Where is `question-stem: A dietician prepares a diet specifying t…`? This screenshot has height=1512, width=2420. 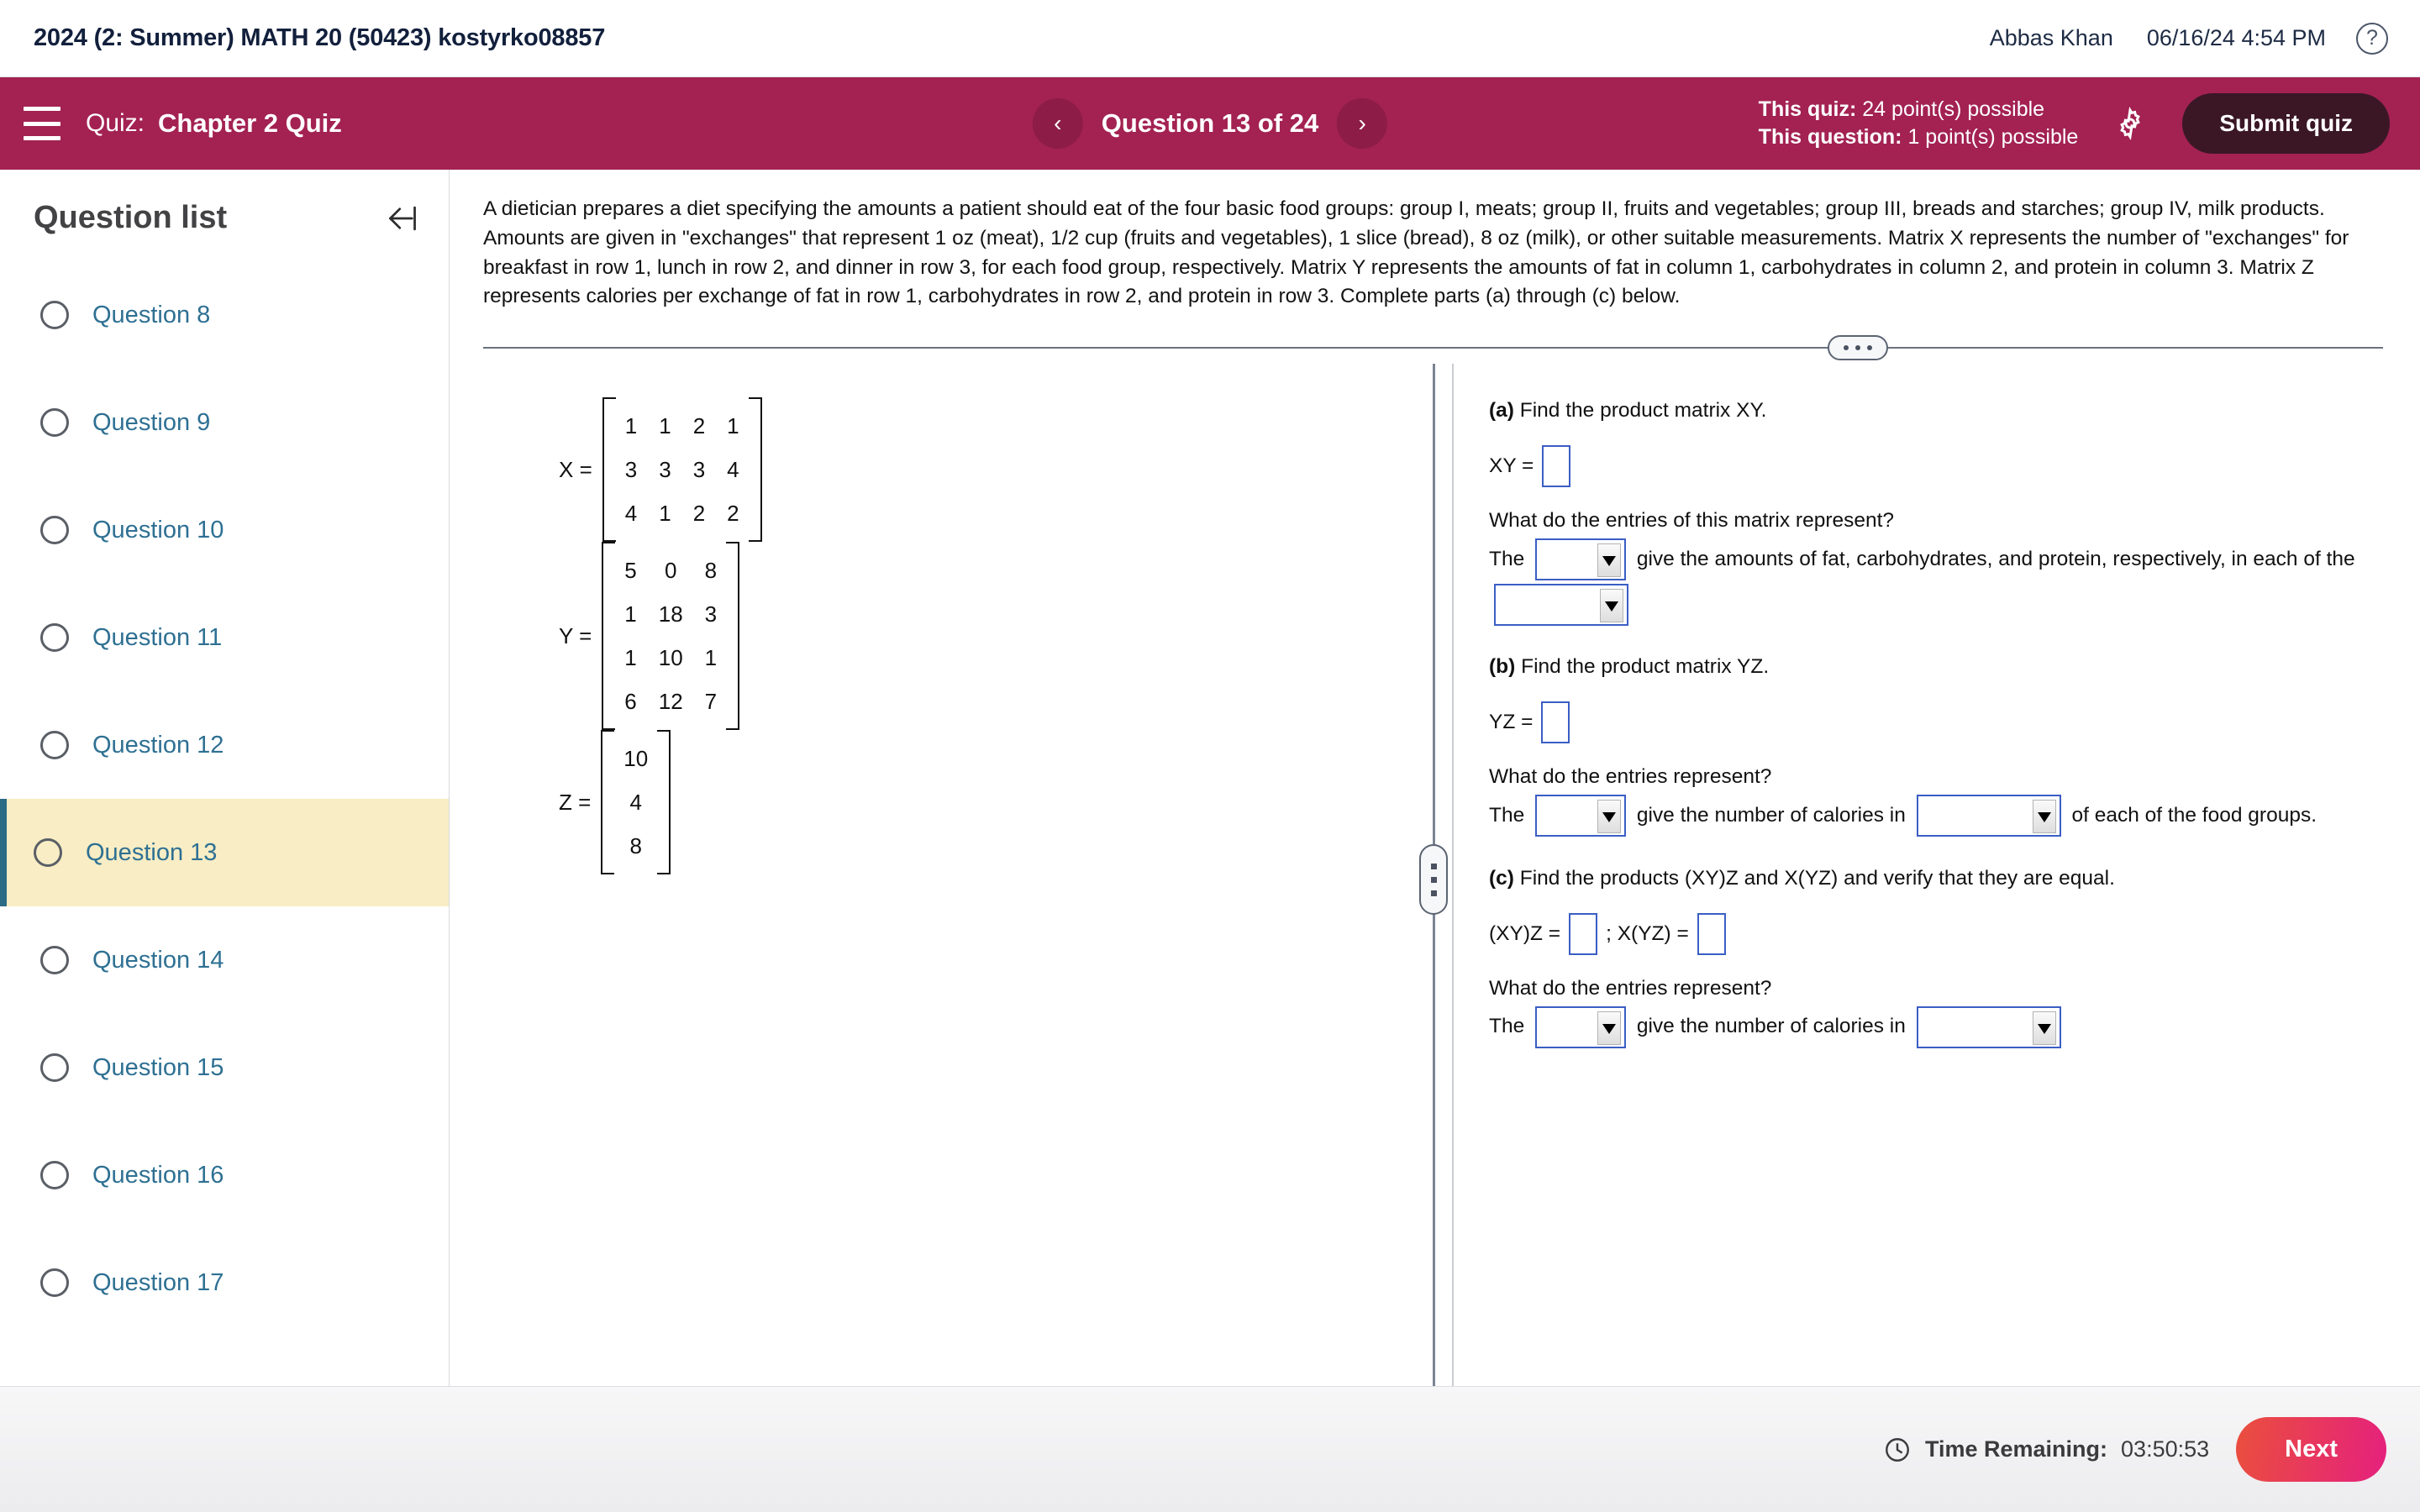
question-stem: A dietician prepares a diet specifying t… is located at coordinates (1416, 252).